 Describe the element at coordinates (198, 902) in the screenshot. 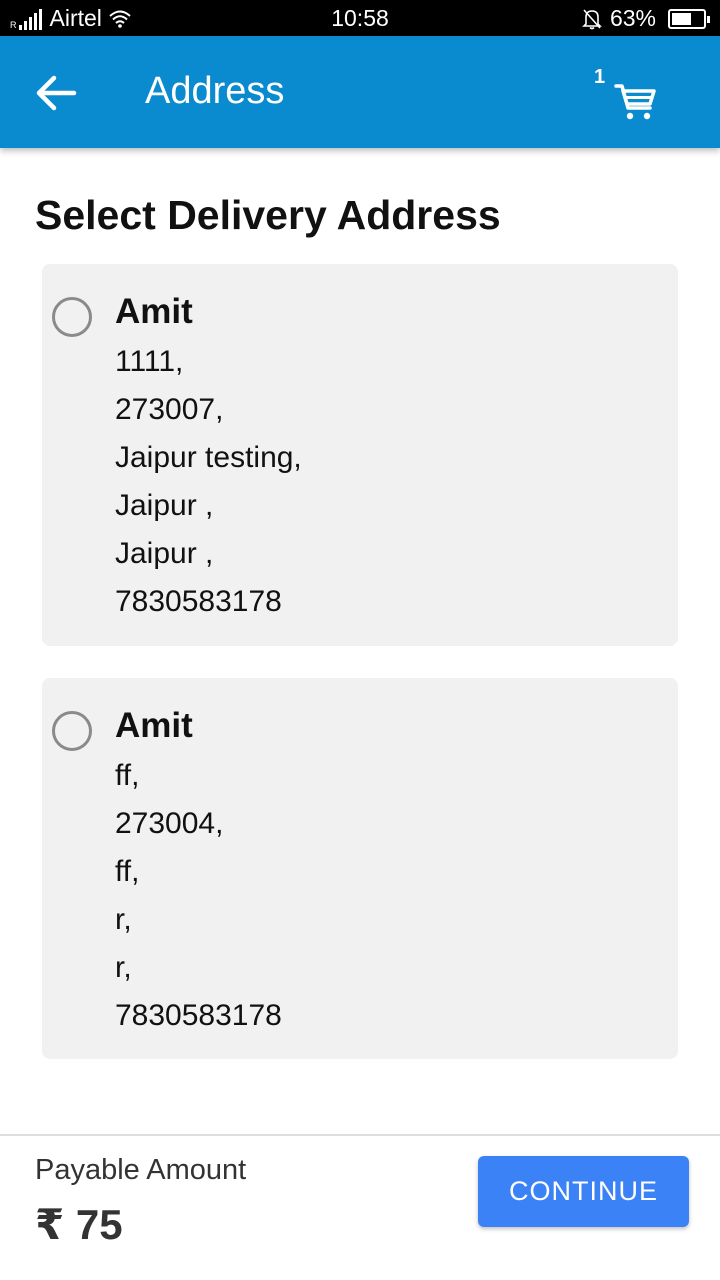

I see `address-lines: ff, 273004, ff, r, r, 7830583178` at that location.